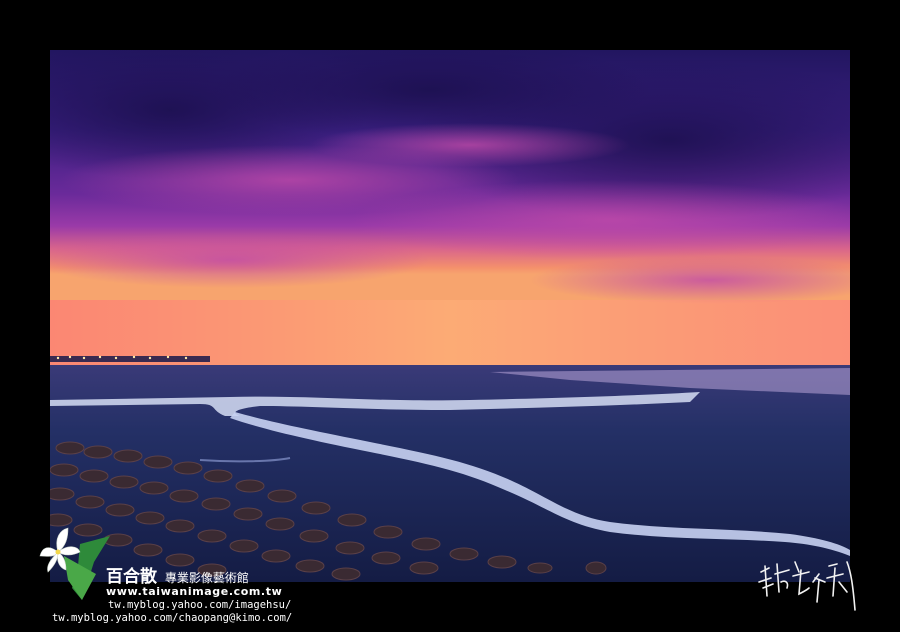 The width and height of the screenshot is (900, 632). What do you see at coordinates (131, 577) in the screenshot?
I see `brand-name-text: 百合散` at bounding box center [131, 577].